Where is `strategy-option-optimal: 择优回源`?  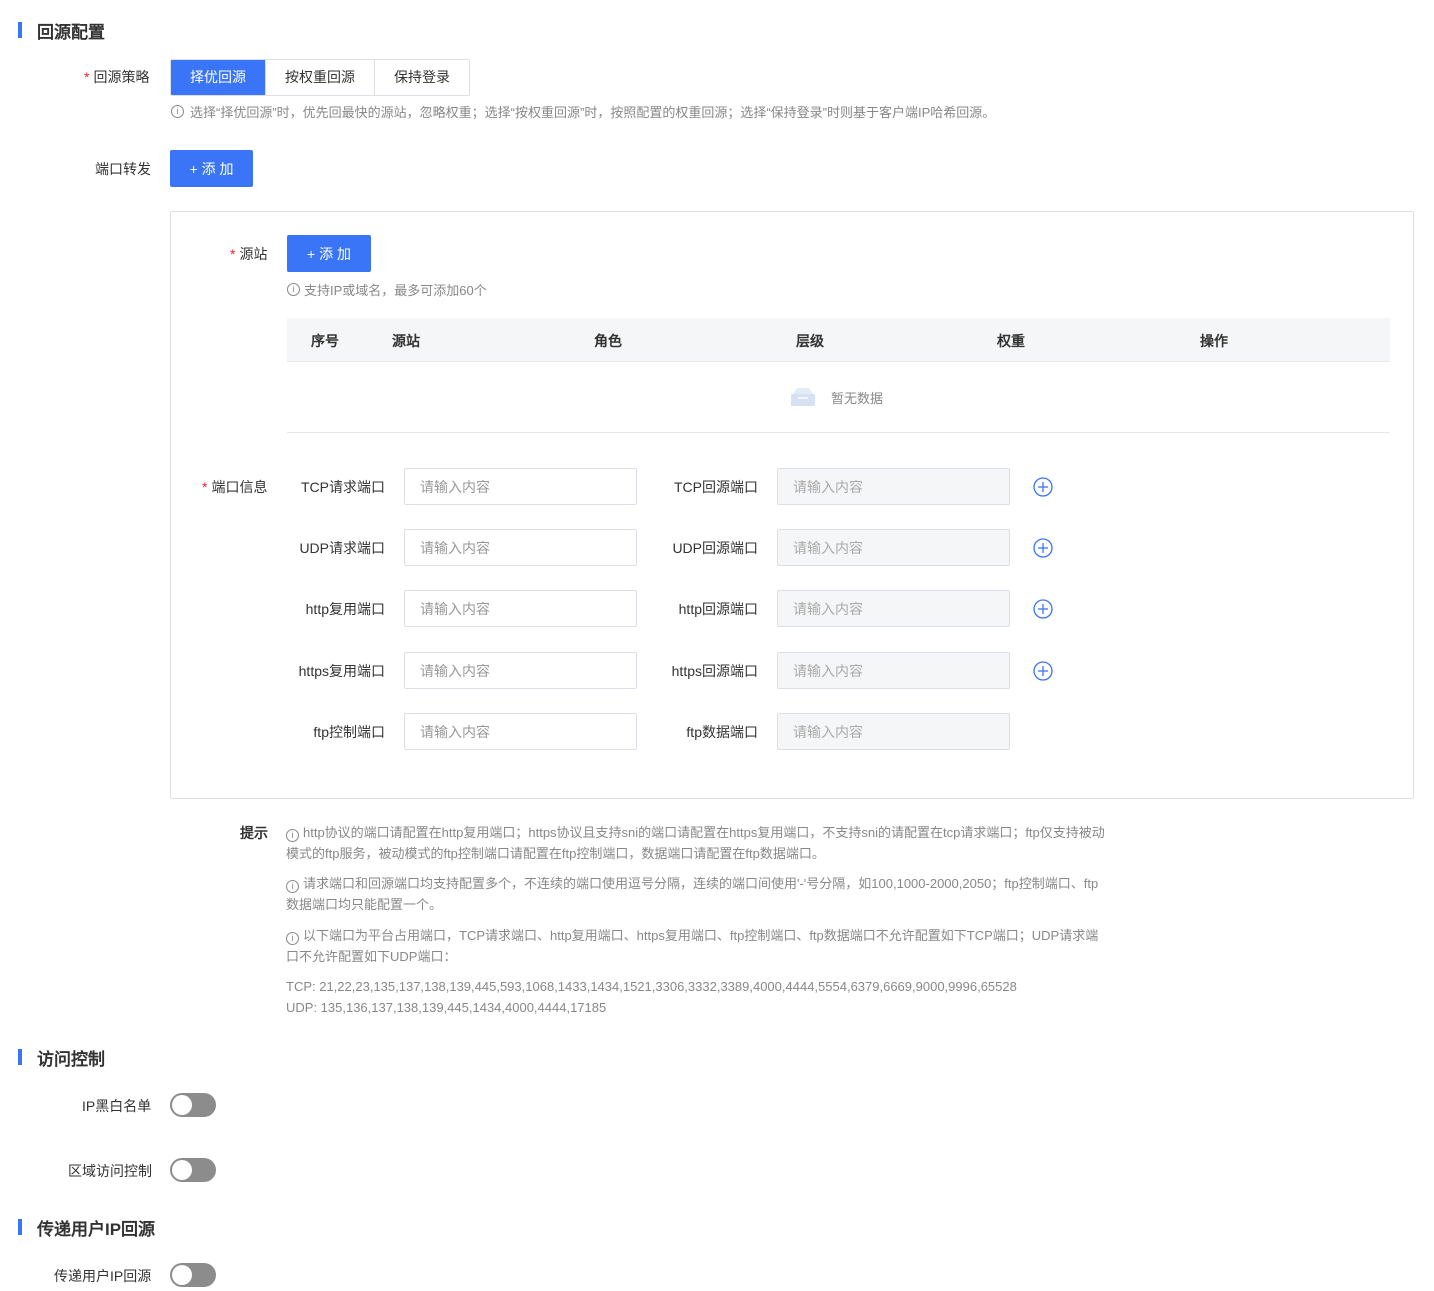 strategy-option-optimal: 择优回源 is located at coordinates (218, 77).